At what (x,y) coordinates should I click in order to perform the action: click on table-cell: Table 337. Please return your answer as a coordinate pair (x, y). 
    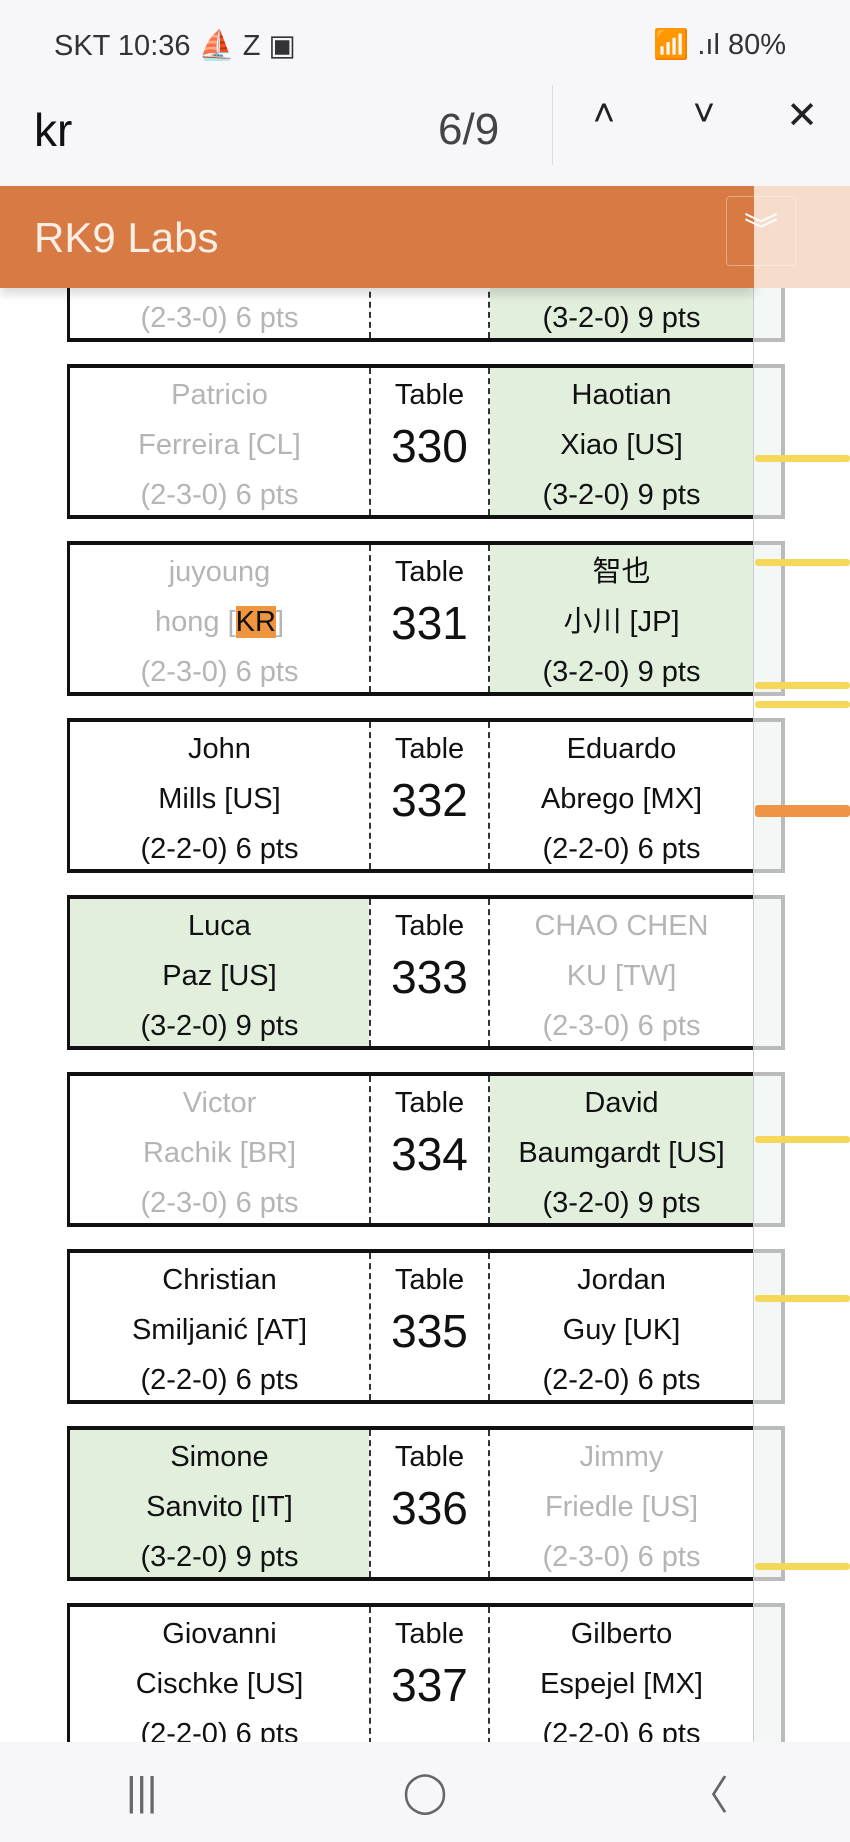
    Looking at the image, I should click on (429, 1674).